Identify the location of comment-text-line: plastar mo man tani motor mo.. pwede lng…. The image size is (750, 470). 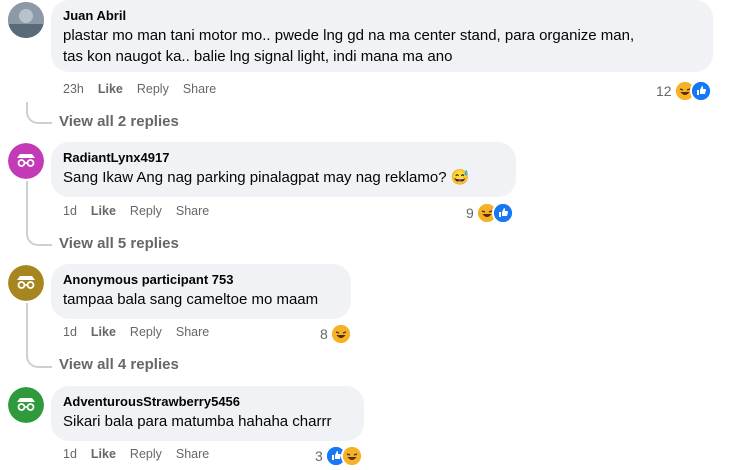
(349, 35).